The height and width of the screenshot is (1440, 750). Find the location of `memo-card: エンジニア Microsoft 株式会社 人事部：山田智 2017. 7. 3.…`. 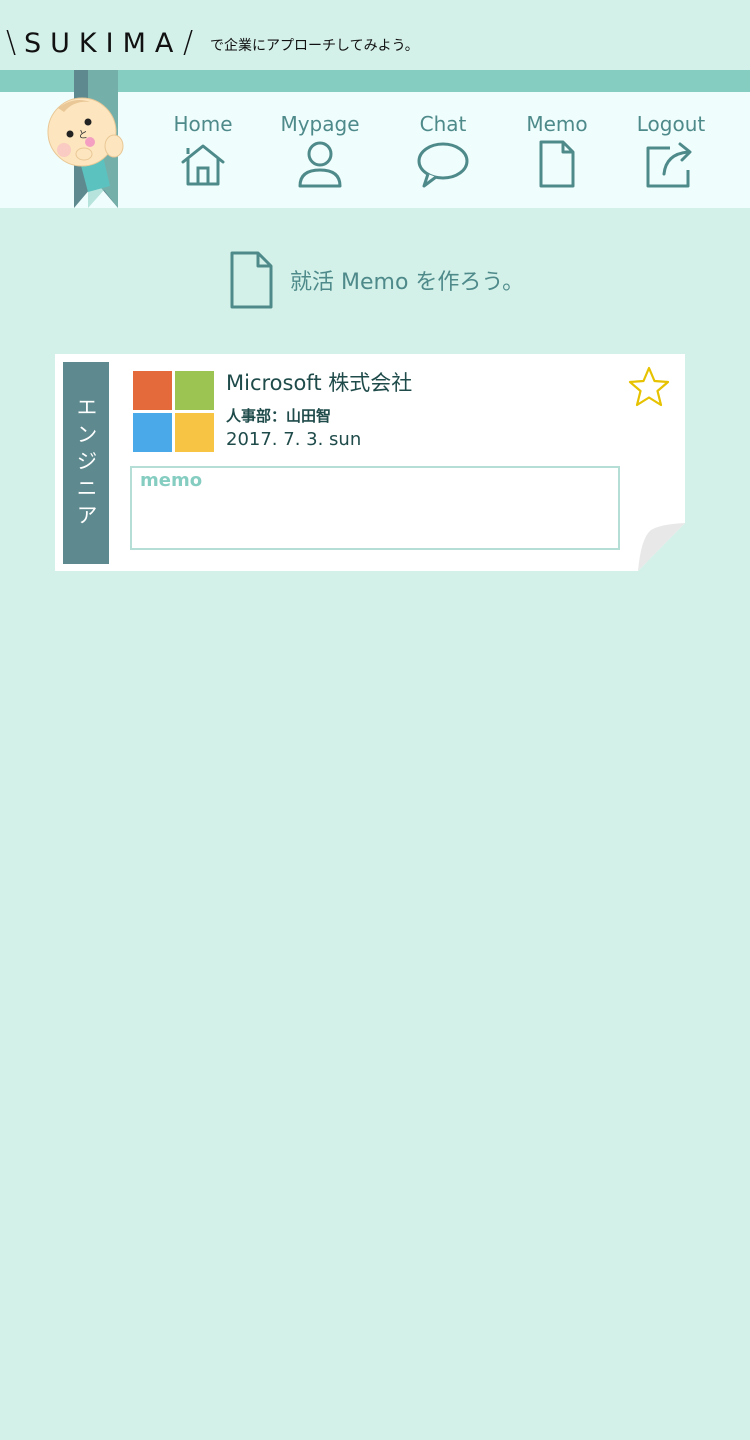

memo-card: エンジニア Microsoft 株式会社 人事部：山田智 2017. 7. 3.… is located at coordinates (370, 462).